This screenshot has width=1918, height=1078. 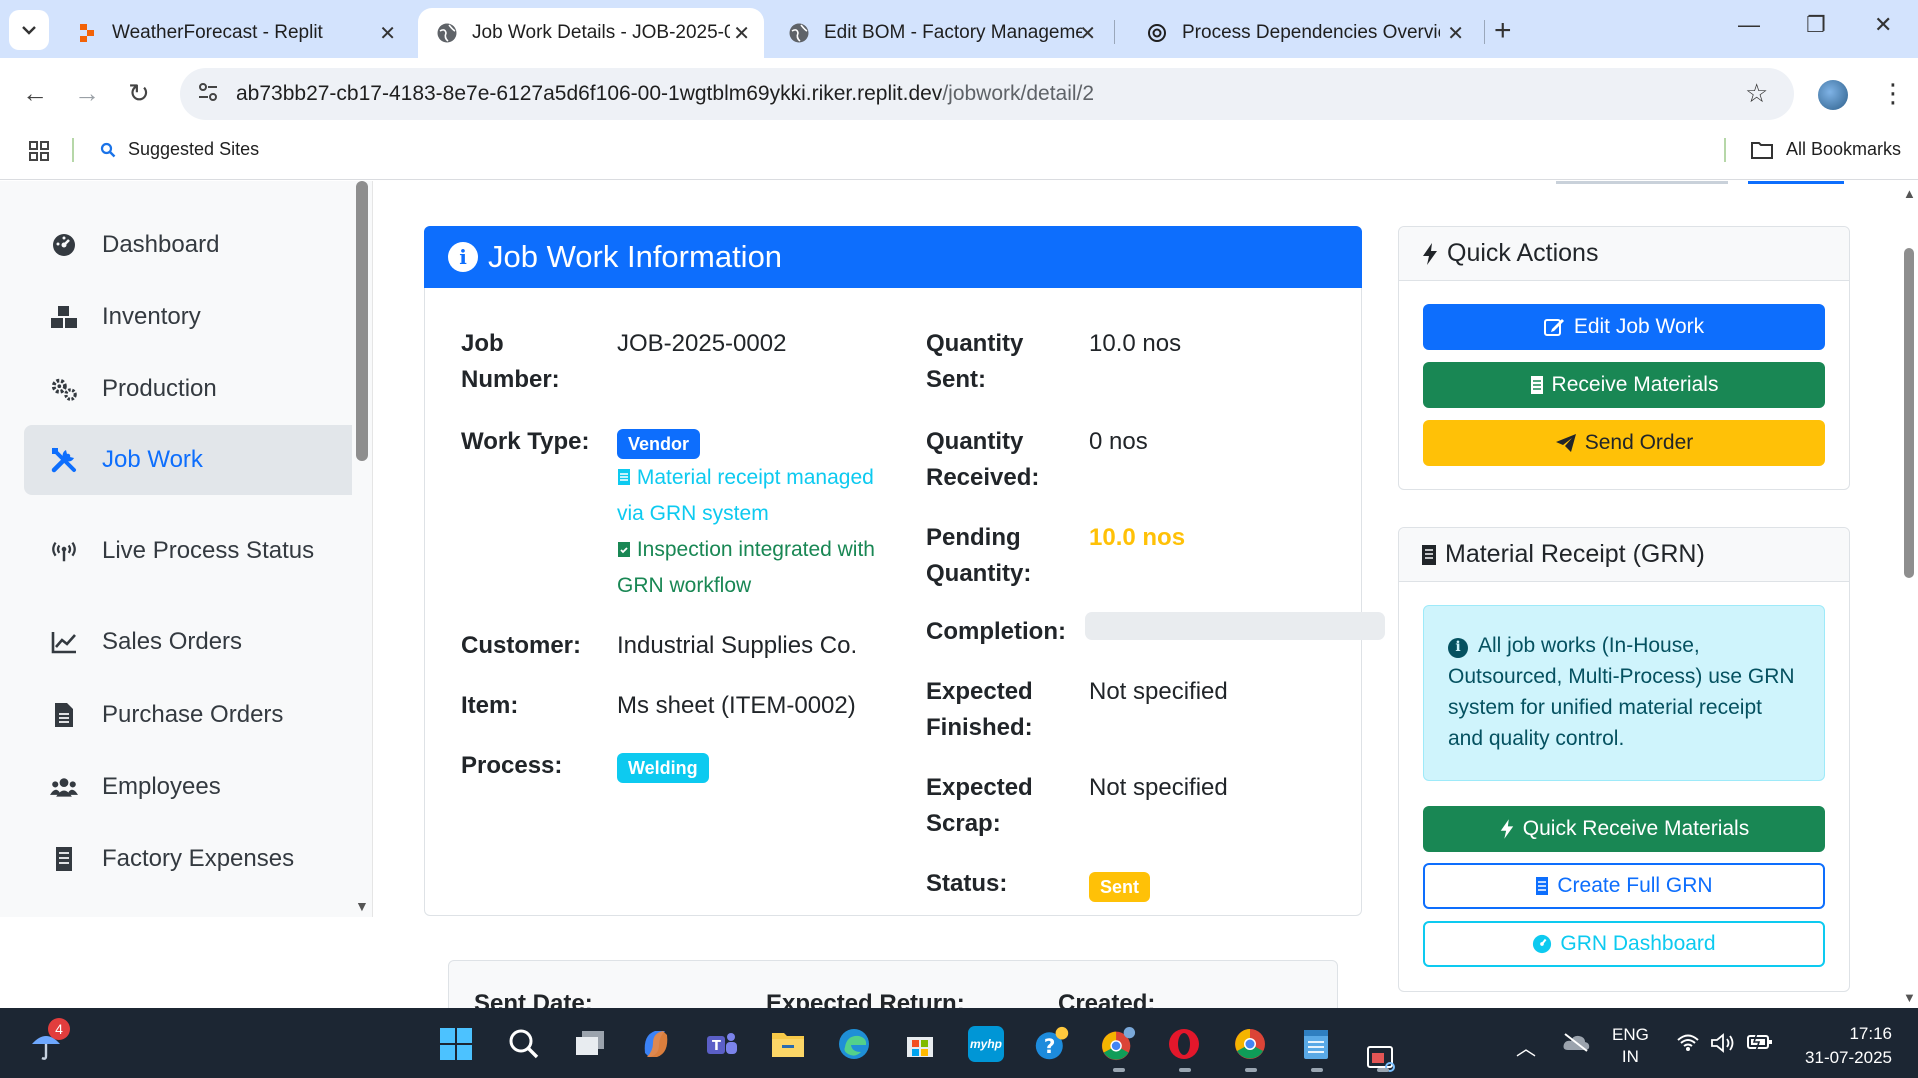 What do you see at coordinates (1848, 1057) in the screenshot?
I see `clock-date: 31-07-2025` at bounding box center [1848, 1057].